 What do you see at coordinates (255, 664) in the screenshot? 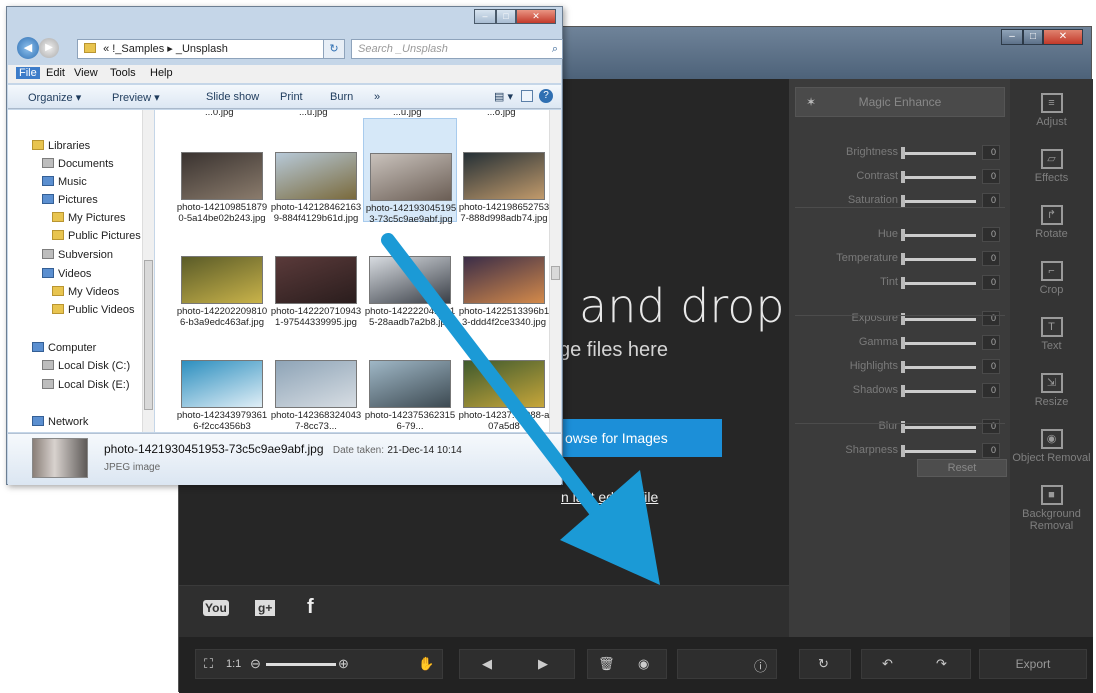
I see `zoom-out-icon: ⊖` at bounding box center [255, 664].